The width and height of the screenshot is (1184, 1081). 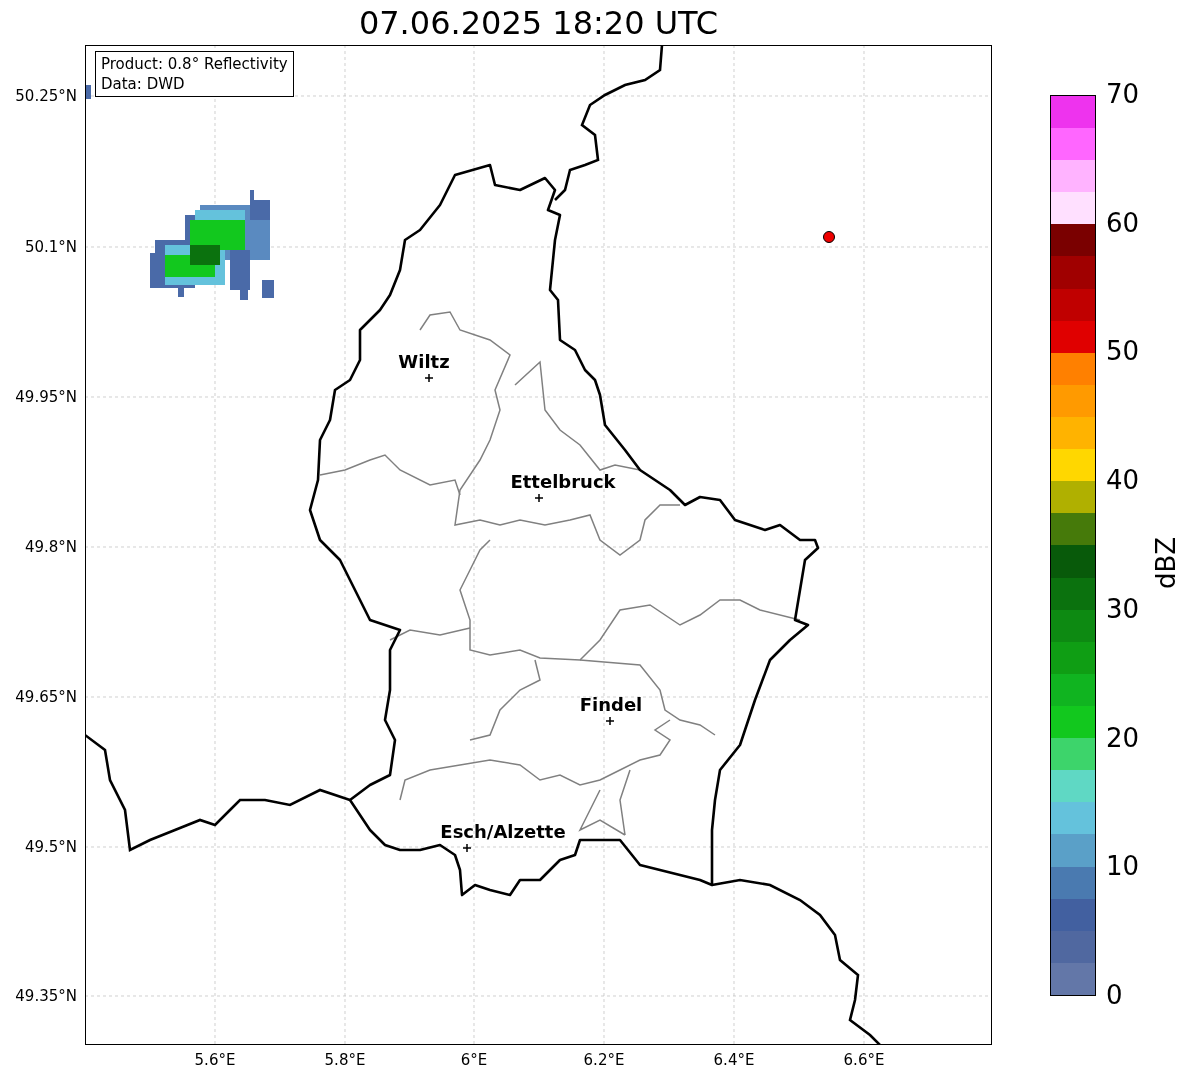 What do you see at coordinates (46, 397) in the screenshot?
I see `axis-tick-label: 49.95°N` at bounding box center [46, 397].